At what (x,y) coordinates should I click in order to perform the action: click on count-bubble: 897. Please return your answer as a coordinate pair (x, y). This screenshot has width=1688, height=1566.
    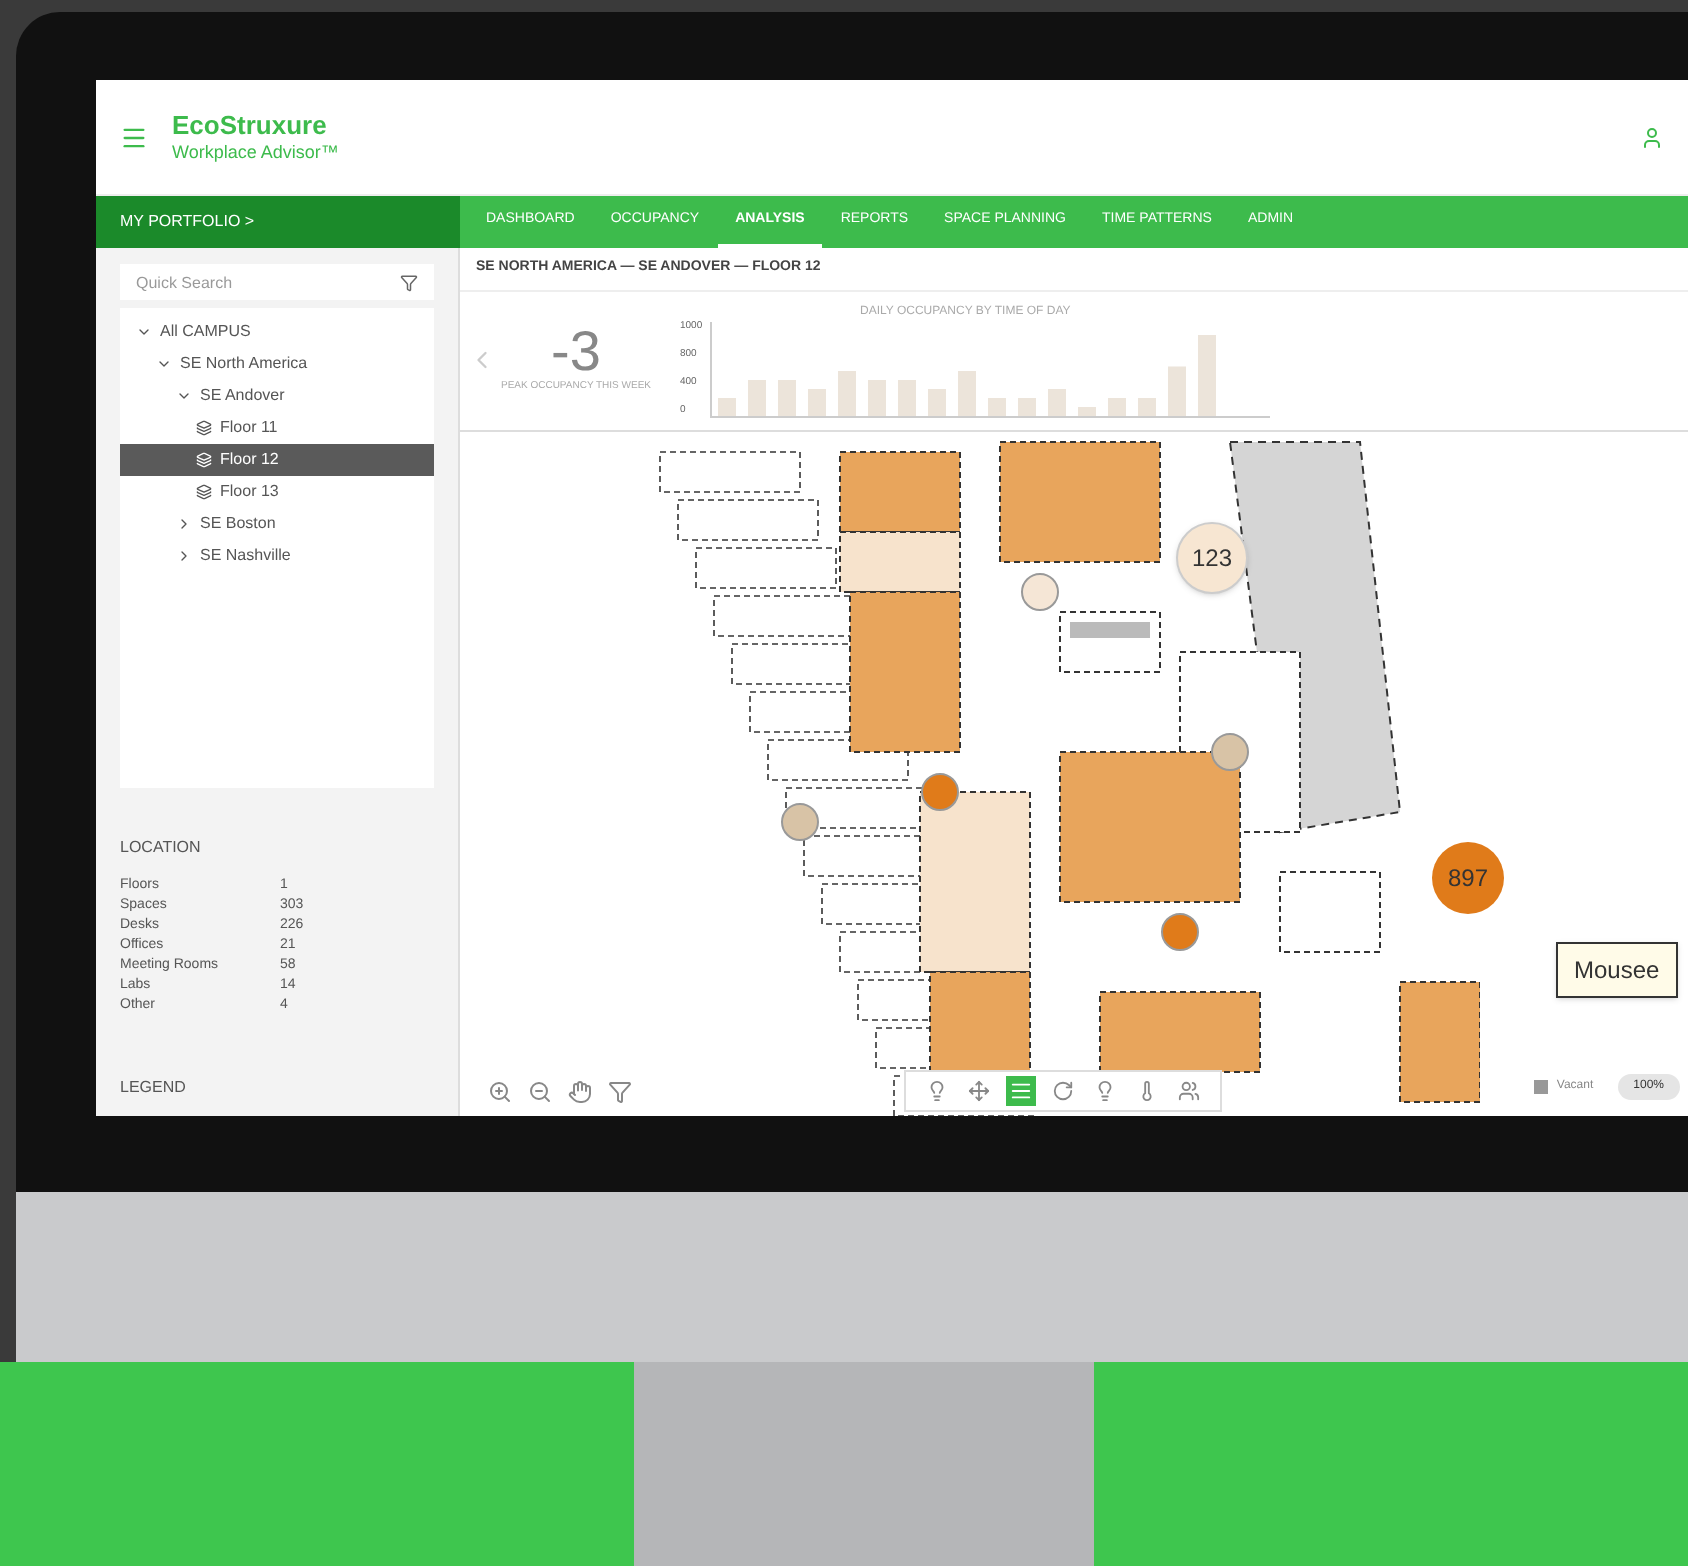
    Looking at the image, I should click on (1468, 877).